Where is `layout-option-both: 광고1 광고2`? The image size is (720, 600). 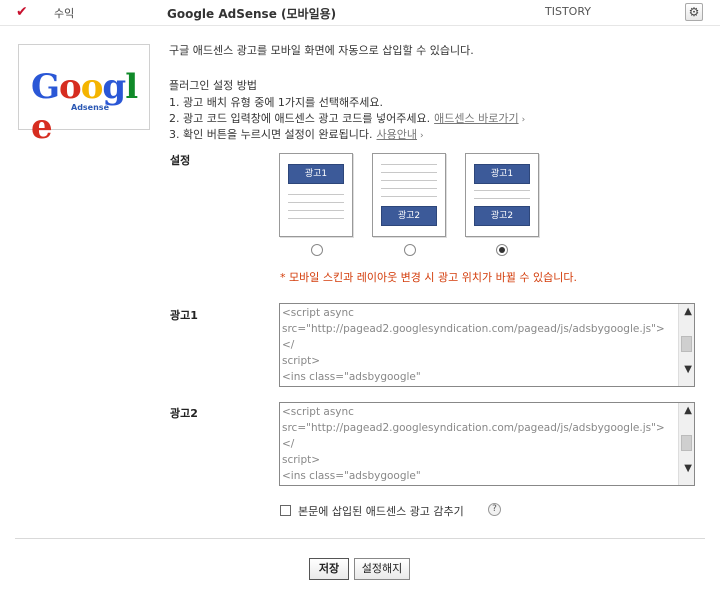 layout-option-both: 광고1 광고2 is located at coordinates (502, 195).